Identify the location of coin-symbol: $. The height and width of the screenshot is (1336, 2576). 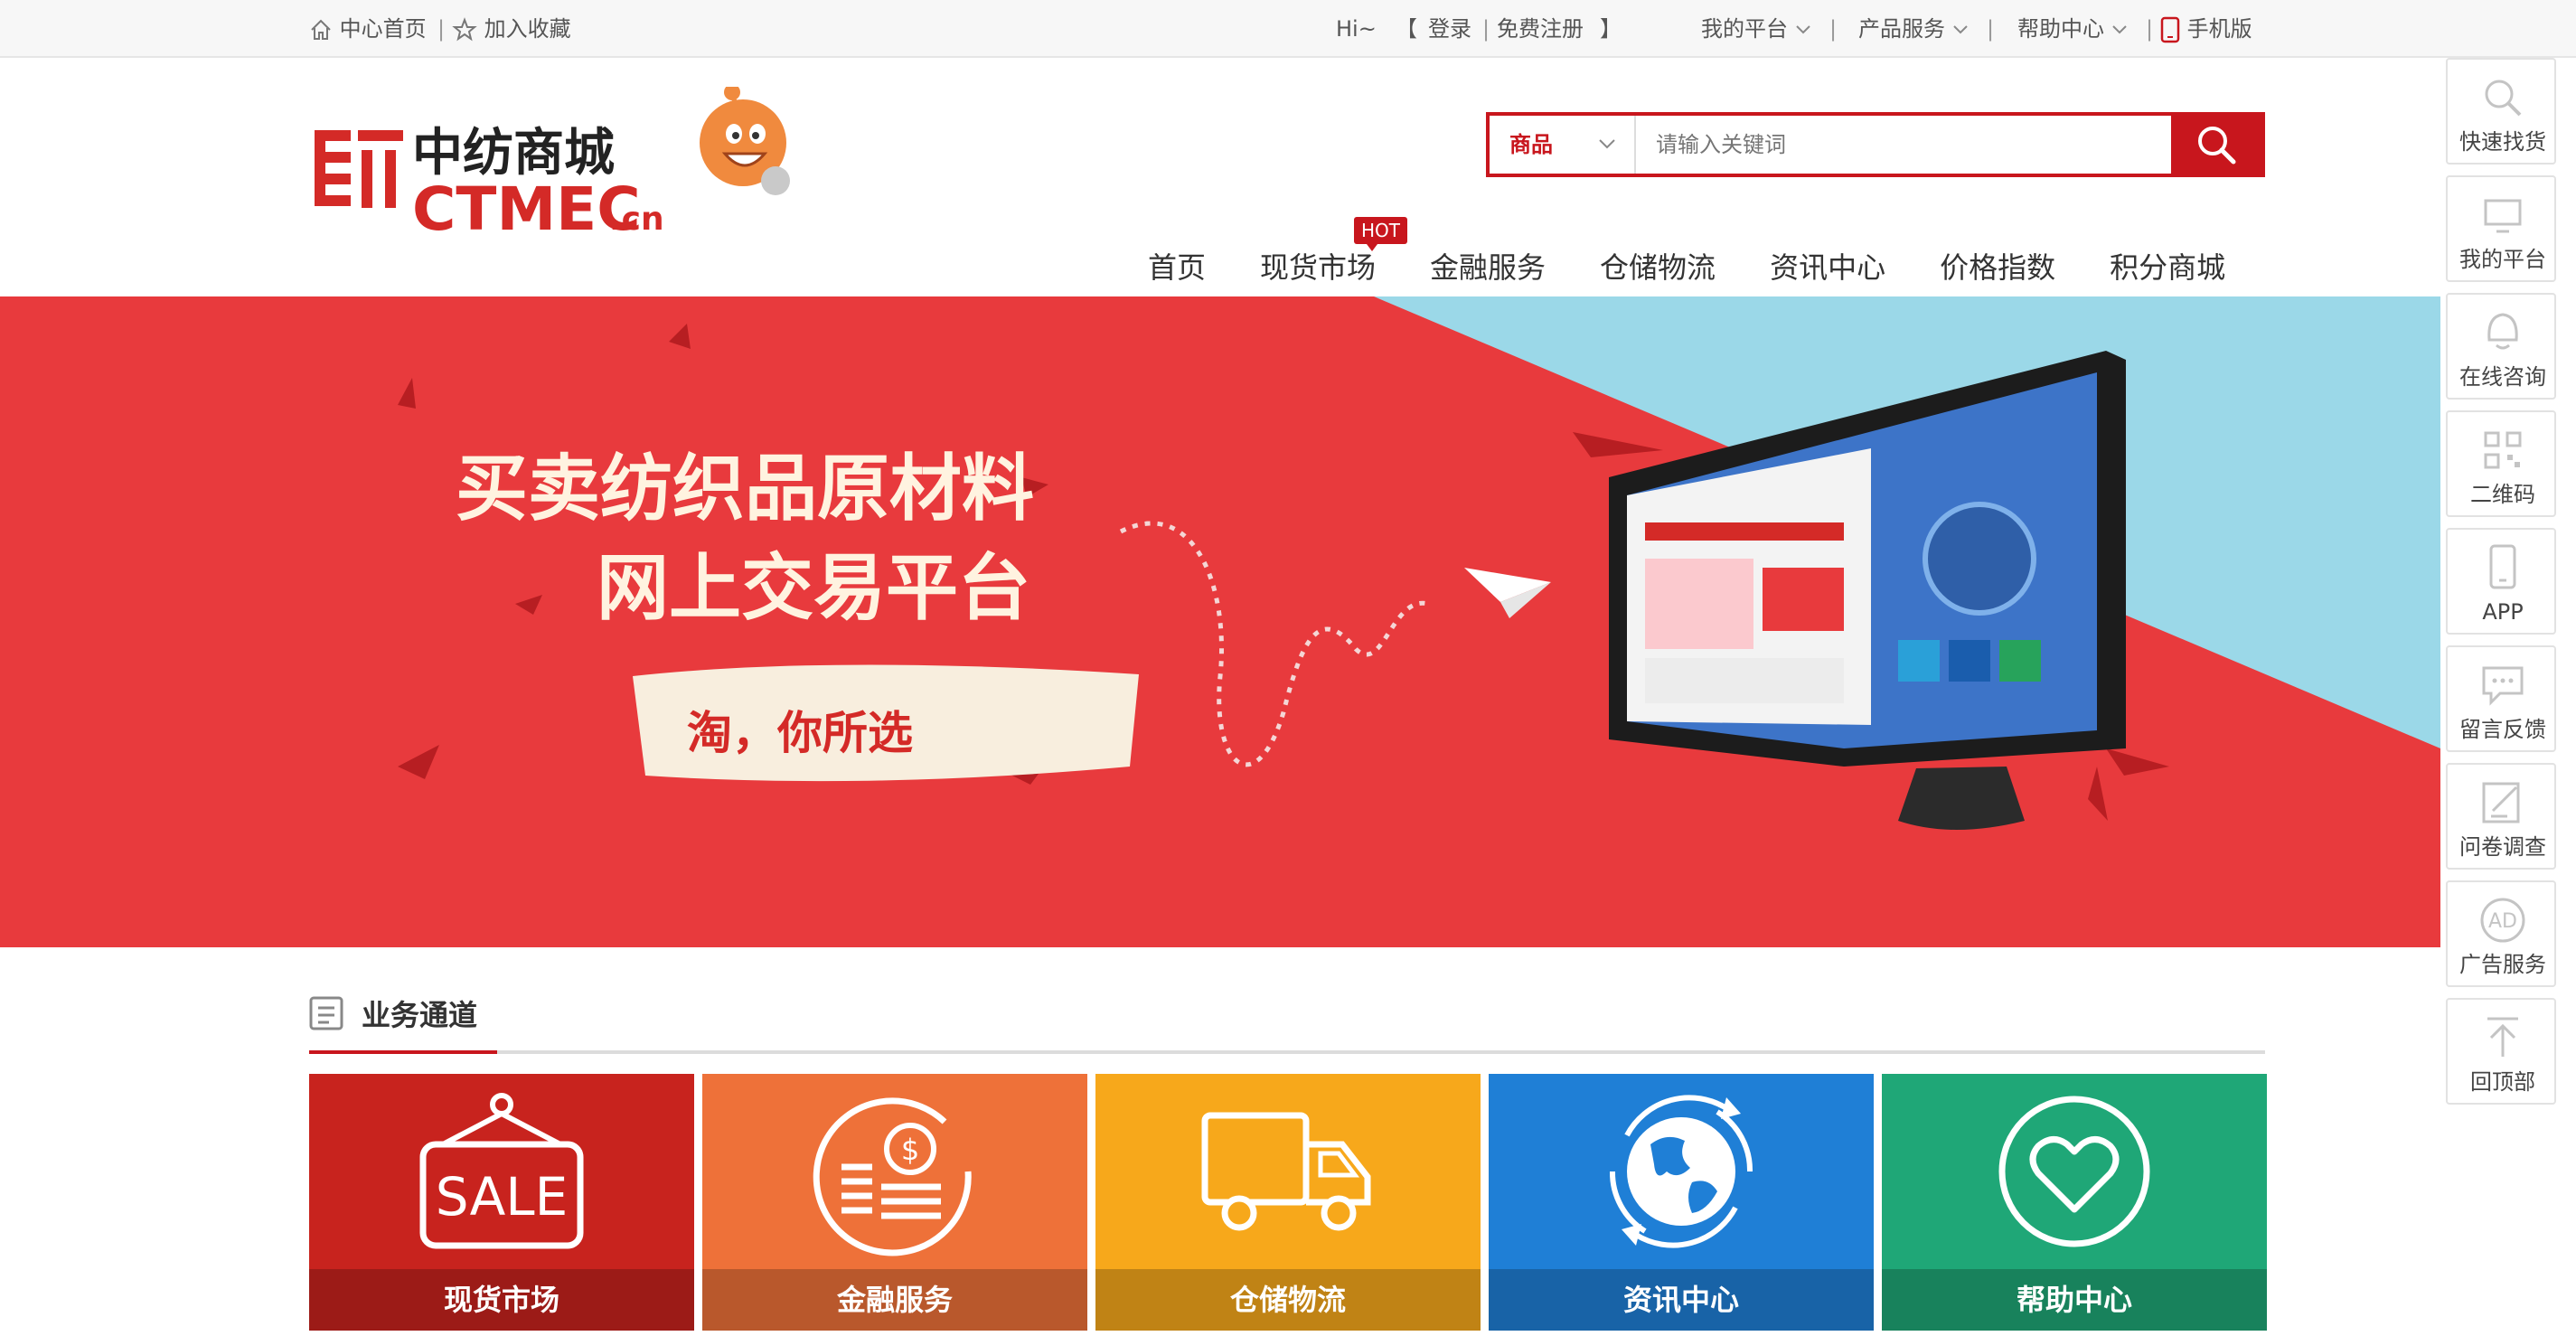
(910, 1150).